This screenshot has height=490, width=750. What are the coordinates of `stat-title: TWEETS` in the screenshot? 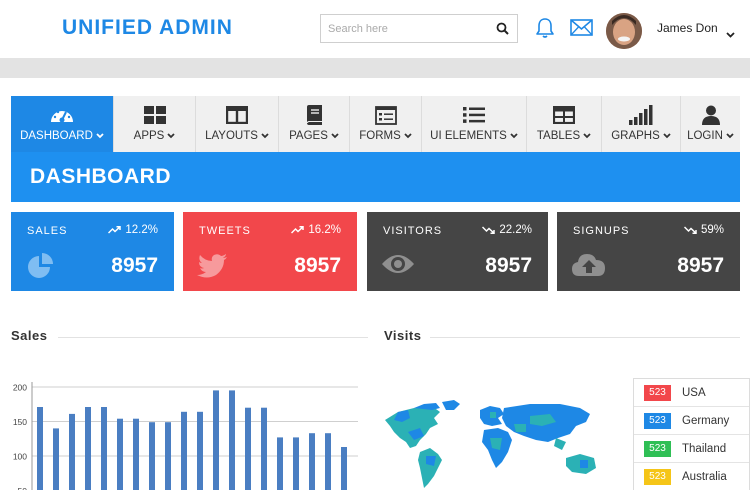 It's located at (225, 231).